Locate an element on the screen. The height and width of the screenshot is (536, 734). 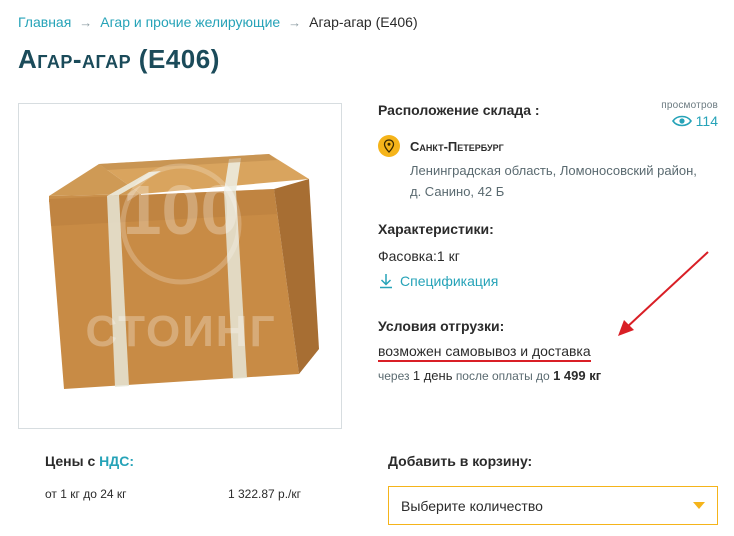
delivery-terms: через 1 день после оплаты до 1 499 кг is located at coordinates (489, 375).